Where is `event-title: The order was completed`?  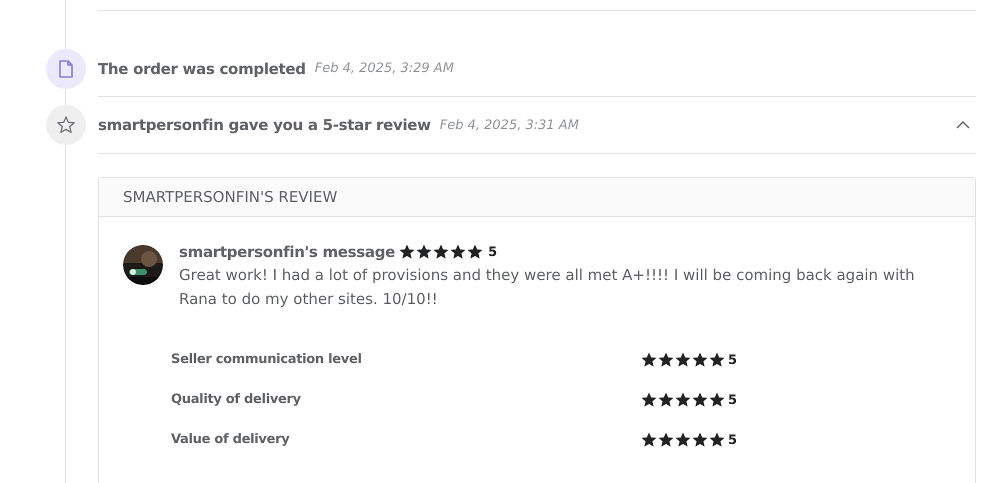 event-title: The order was completed is located at coordinates (202, 69).